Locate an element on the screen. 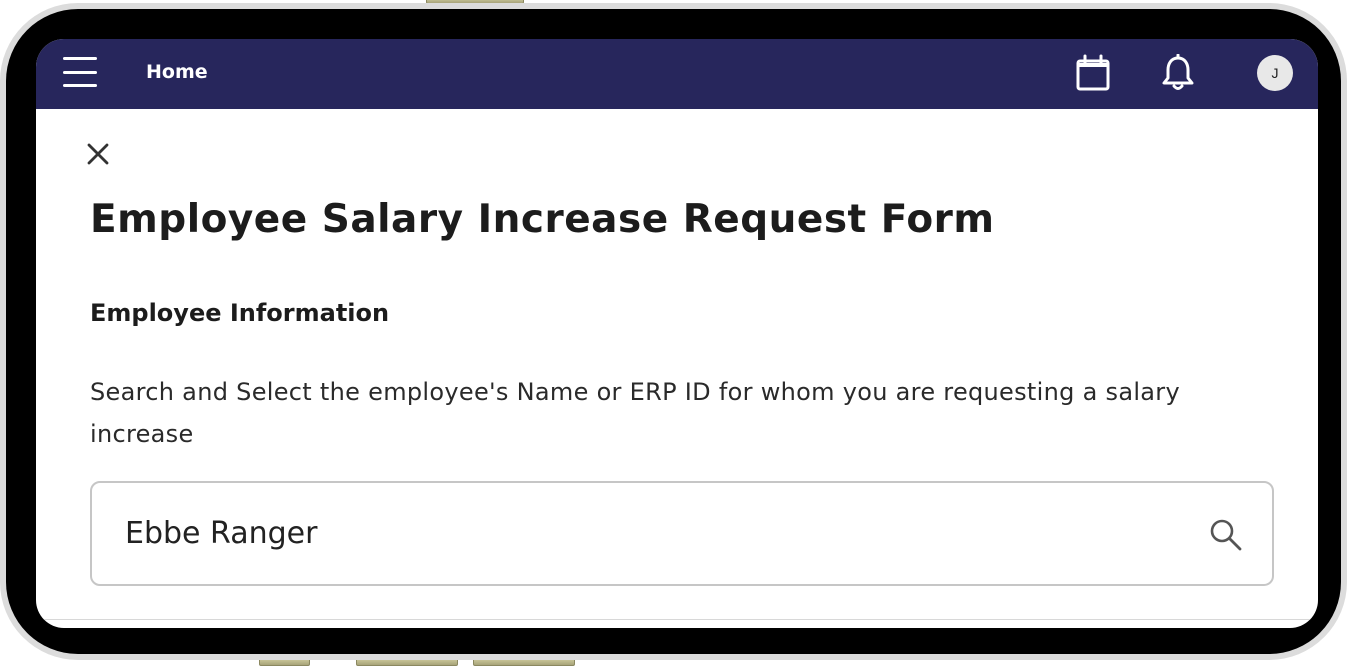  user-avatar: J is located at coordinates (1275, 73).